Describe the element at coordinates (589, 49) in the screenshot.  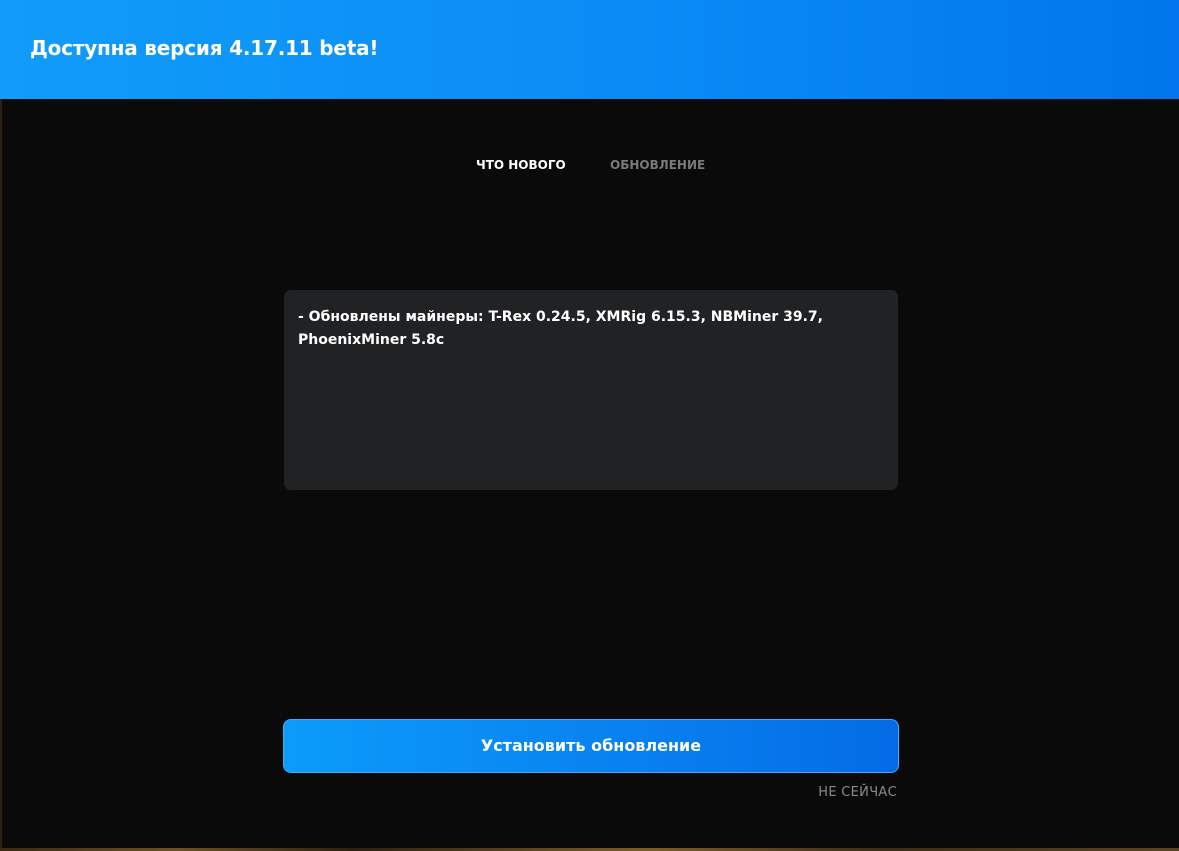
I see `dialog-header: Доступна версия 4.17.11 beta!` at that location.